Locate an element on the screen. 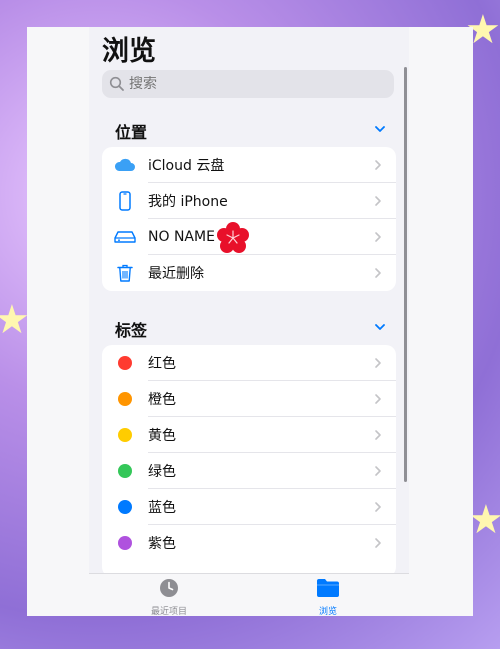  tag-item-green: 绿色 is located at coordinates (249, 471).